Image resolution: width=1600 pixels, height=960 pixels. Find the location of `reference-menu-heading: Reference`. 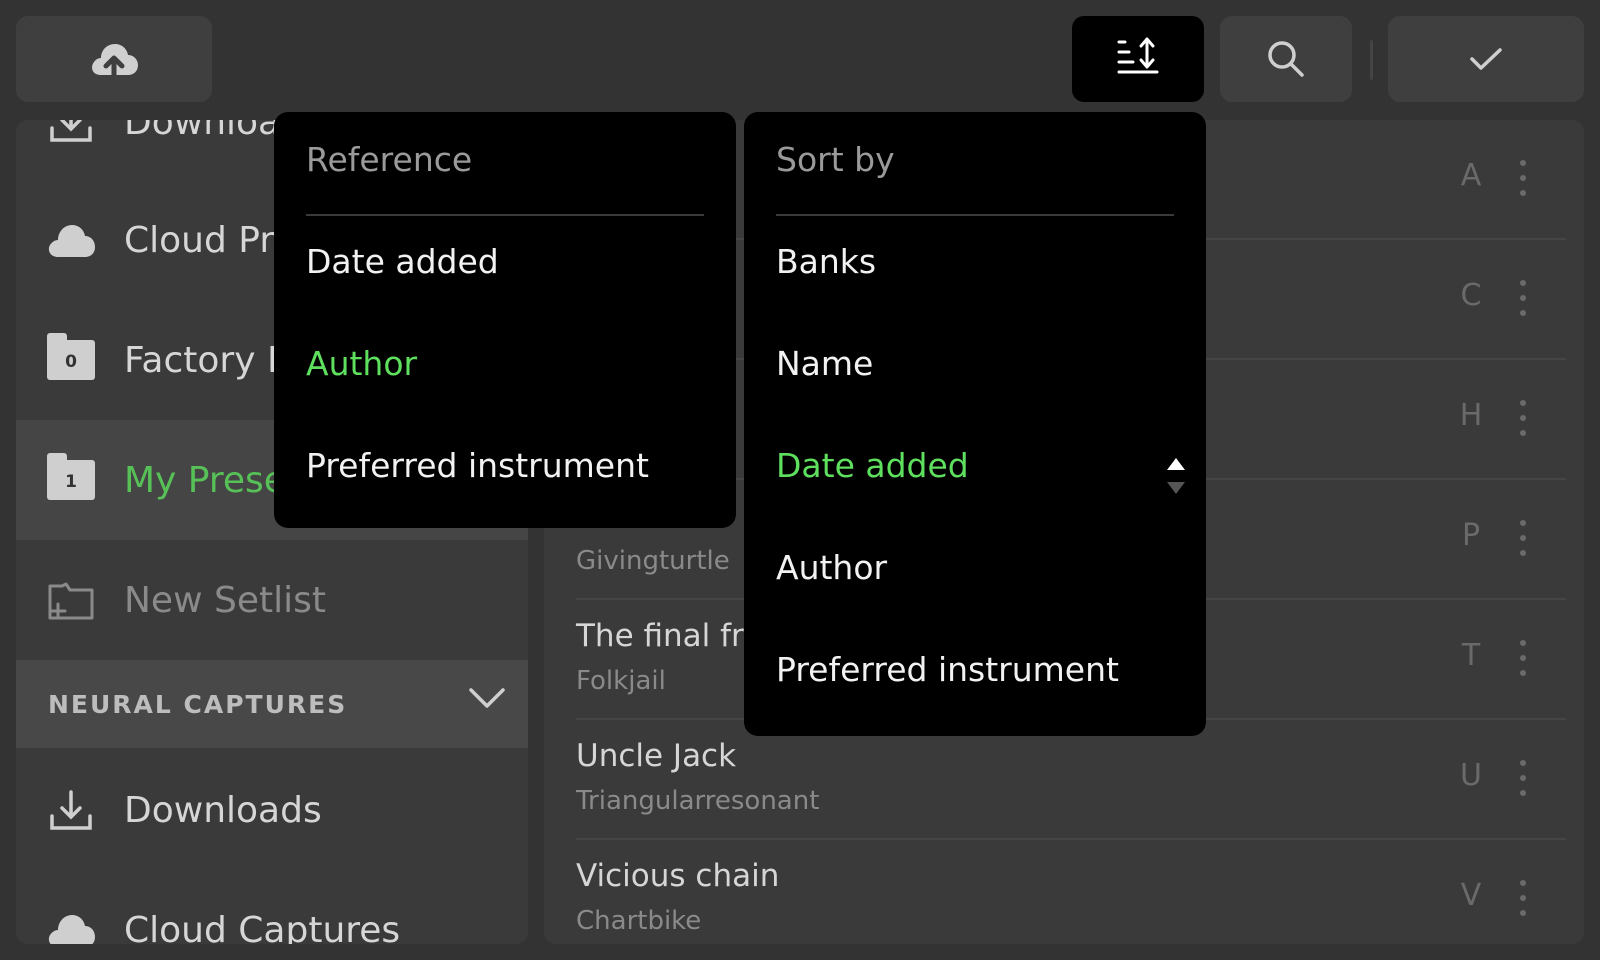

reference-menu-heading: Reference is located at coordinates (389, 159).